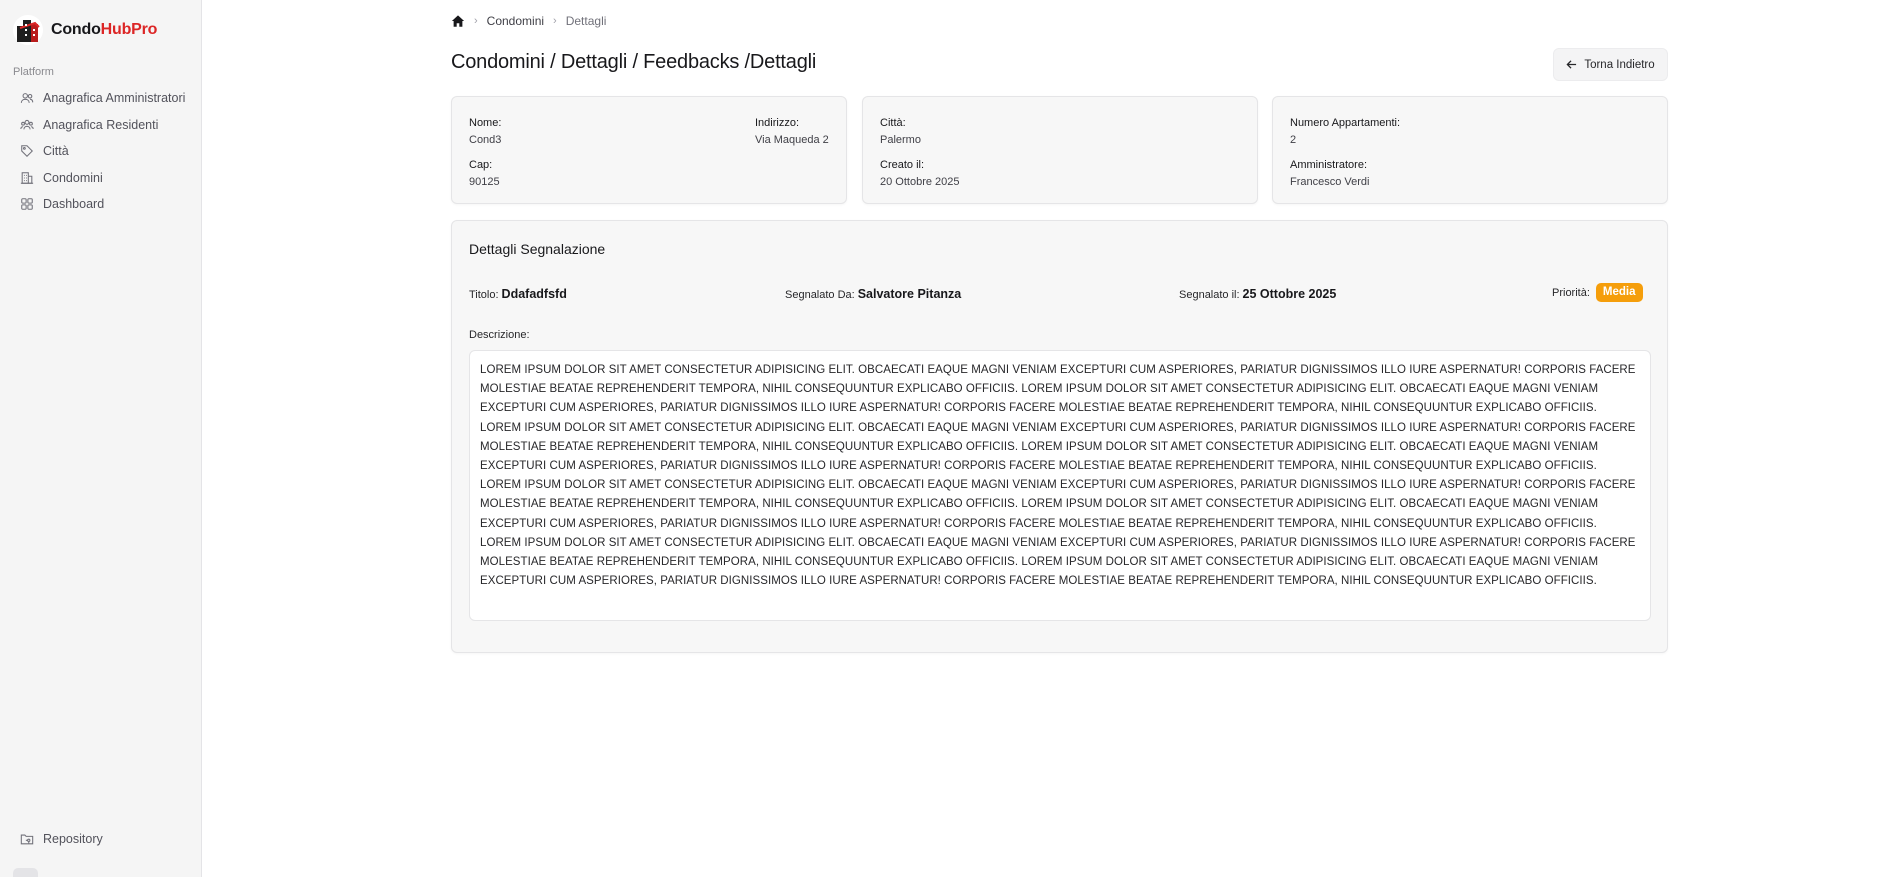  Describe the element at coordinates (1619, 64) in the screenshot. I see `back-button-label: Torna Indietro` at that location.